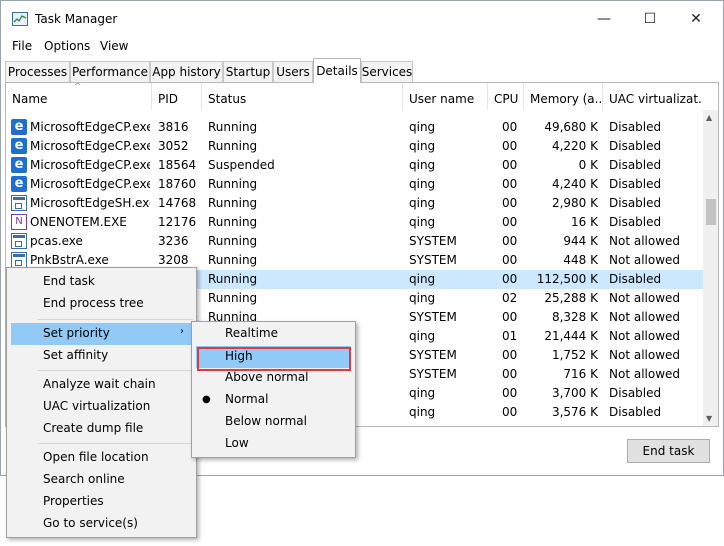 The height and width of the screenshot is (546, 724). I want to click on menu-end-task: End task, so click(101, 282).